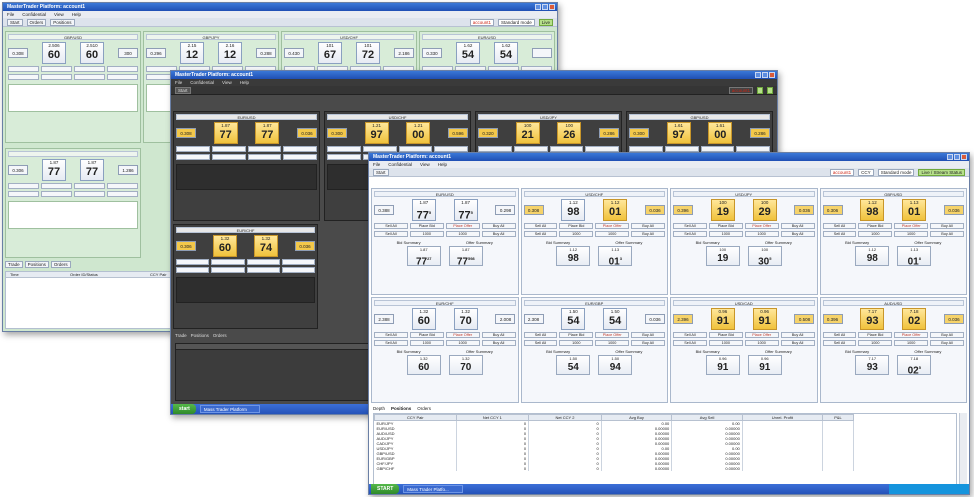 The height and width of the screenshot is (497, 974). I want to click on ask-price-box: 100 29, so click(764, 210).